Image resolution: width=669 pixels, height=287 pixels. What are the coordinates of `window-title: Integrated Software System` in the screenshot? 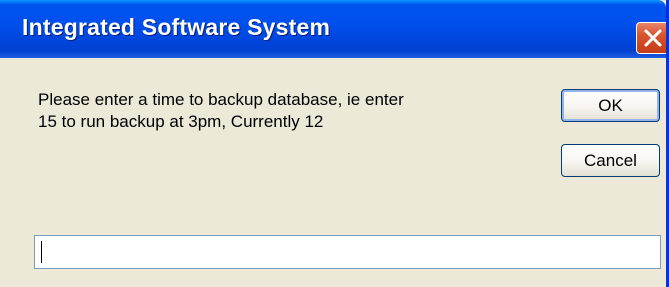 It's located at (176, 27).